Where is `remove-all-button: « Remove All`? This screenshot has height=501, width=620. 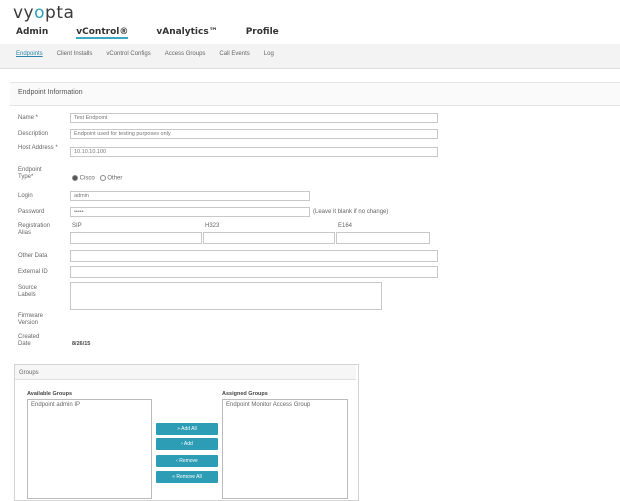
remove-all-button: « Remove All is located at coordinates (187, 477).